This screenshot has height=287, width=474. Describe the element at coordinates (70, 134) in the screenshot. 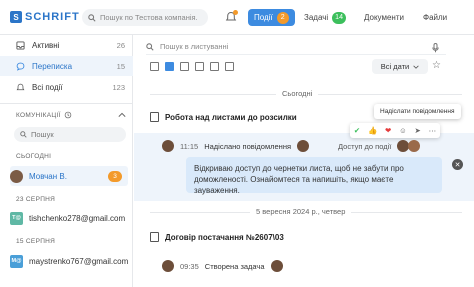

I see `contacts-search-input: Пошук` at that location.